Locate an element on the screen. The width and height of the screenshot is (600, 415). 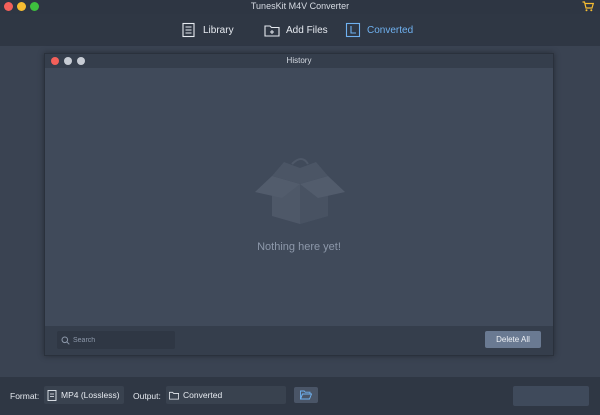
tab-add-files: Add Files is located at coordinates (296, 30).